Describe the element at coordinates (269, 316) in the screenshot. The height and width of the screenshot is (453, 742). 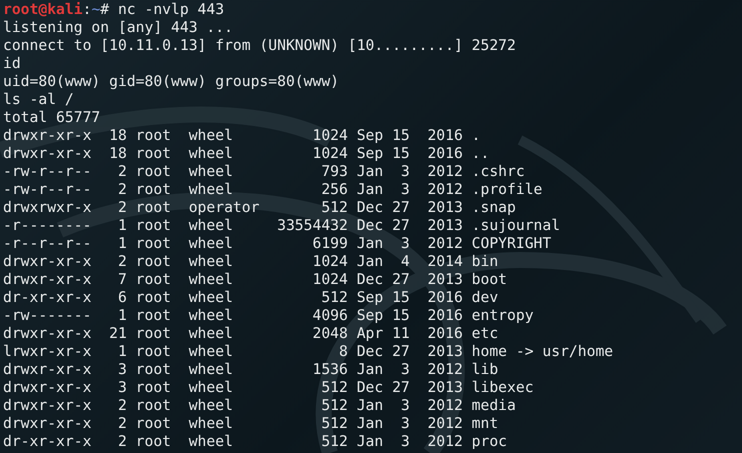
I see `terminal-line: -rw------- 1 root wheel 4096 Sep 15 2016 entropy` at that location.